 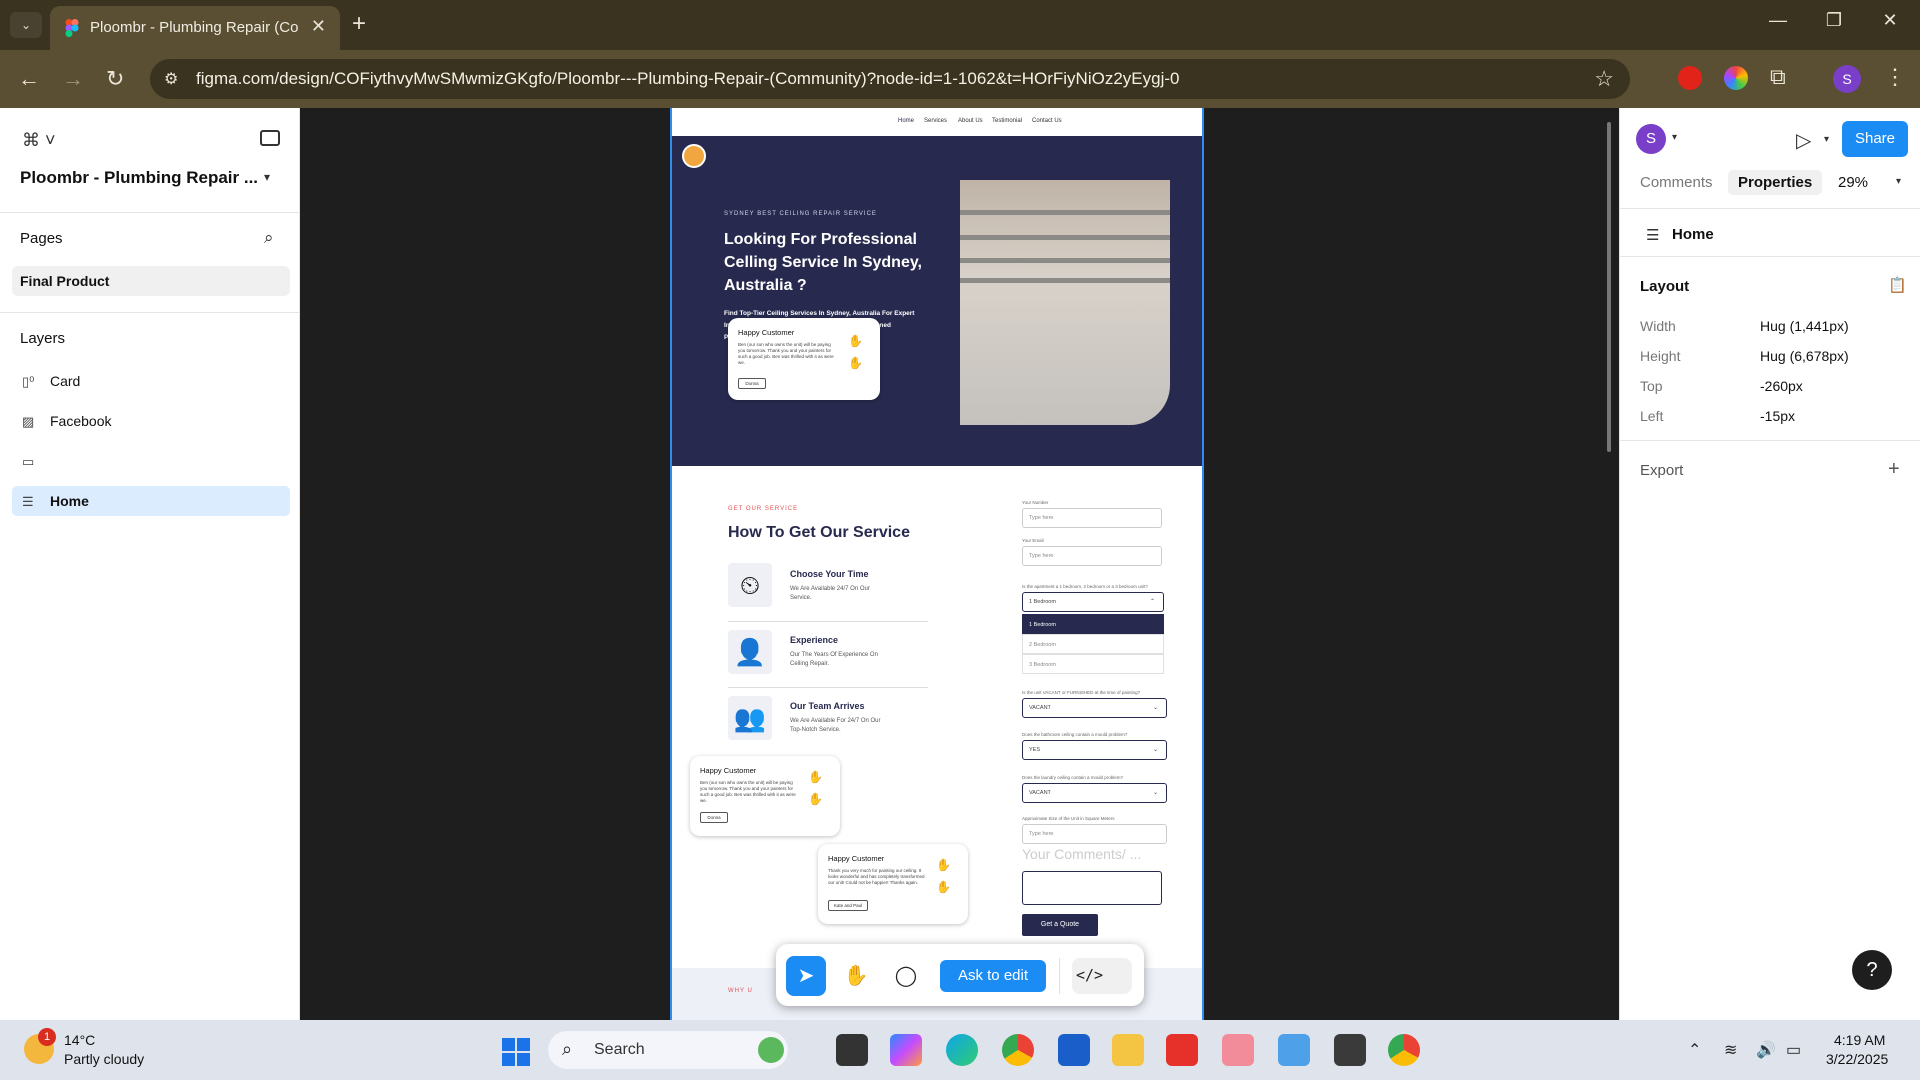 What do you see at coordinates (104, 1059) in the screenshot?
I see `weather-desc: Partly cloudy` at bounding box center [104, 1059].